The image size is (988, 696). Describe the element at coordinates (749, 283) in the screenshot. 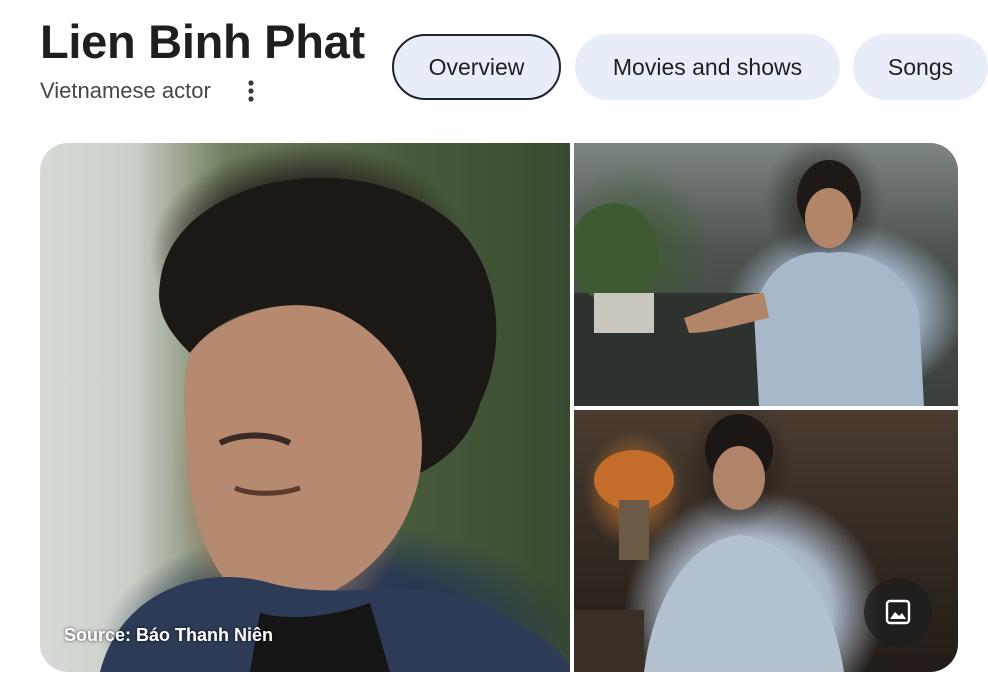

I see `seated-figure` at that location.